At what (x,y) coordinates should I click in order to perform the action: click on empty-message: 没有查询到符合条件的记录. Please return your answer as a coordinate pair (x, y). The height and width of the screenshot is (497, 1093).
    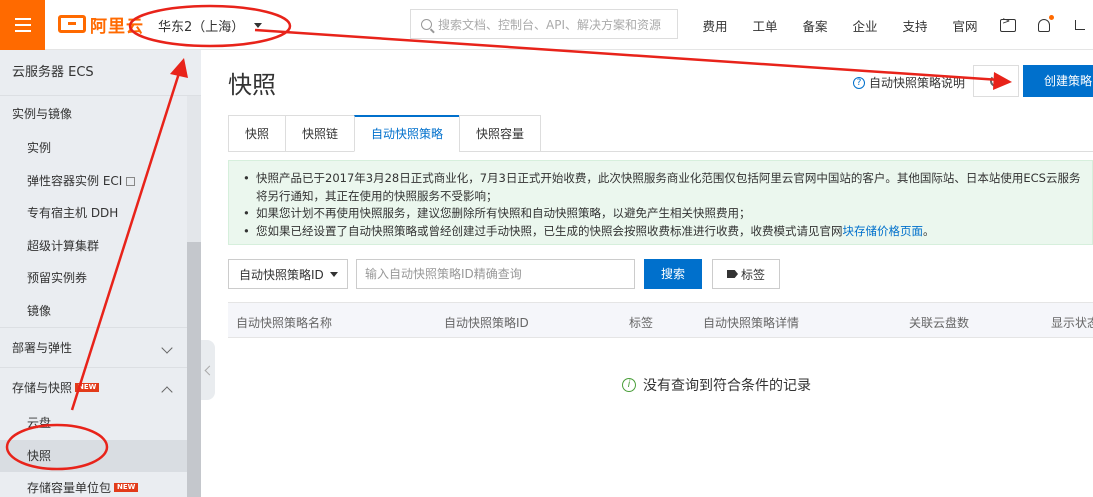
    Looking at the image, I should click on (727, 386).